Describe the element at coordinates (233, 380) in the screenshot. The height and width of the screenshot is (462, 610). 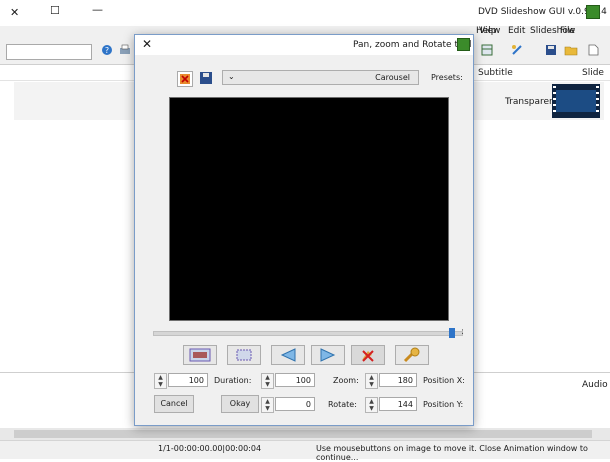
I see `duration-label: Duration:` at that location.